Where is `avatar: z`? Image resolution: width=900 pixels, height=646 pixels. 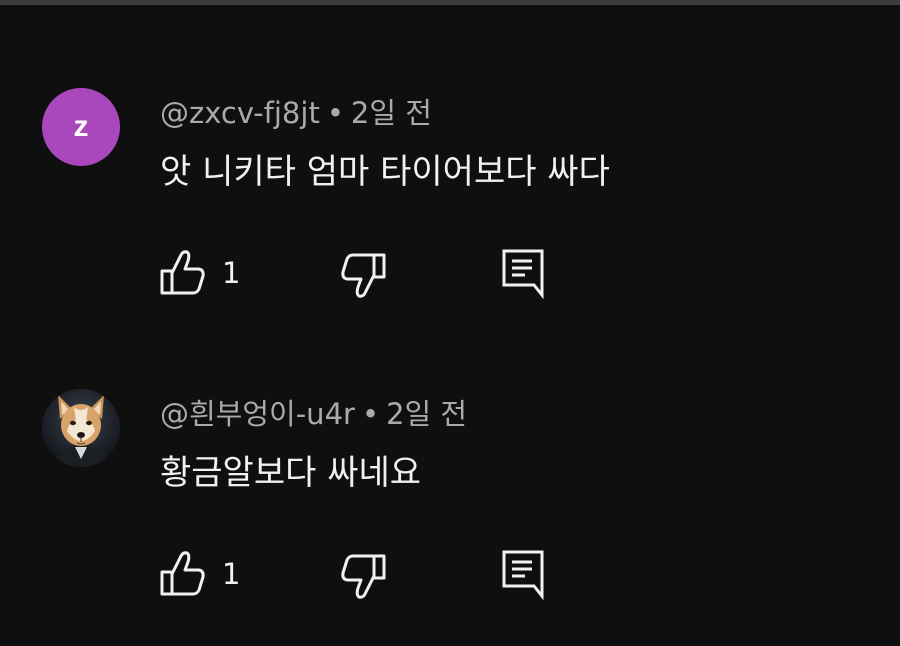 avatar: z is located at coordinates (81, 127).